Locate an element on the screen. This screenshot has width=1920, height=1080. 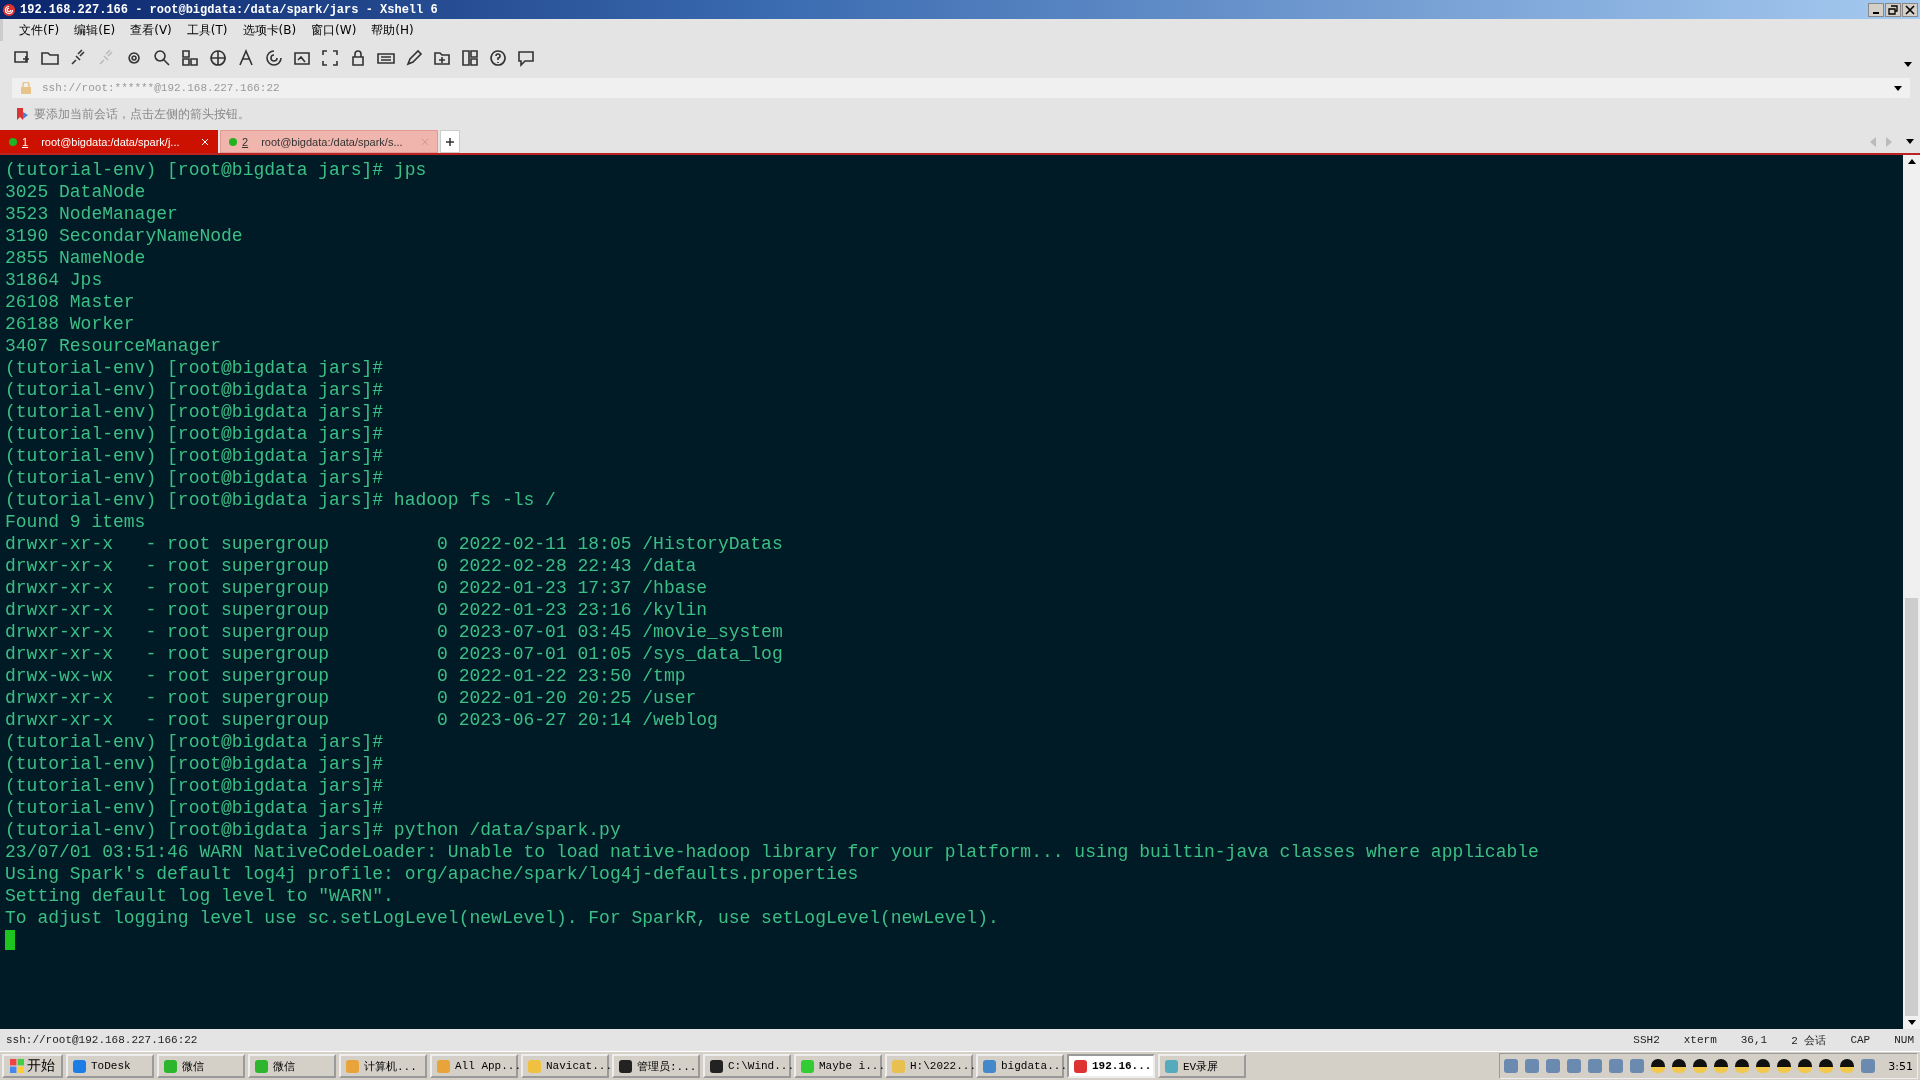
layout-icon is located at coordinates (470, 58).